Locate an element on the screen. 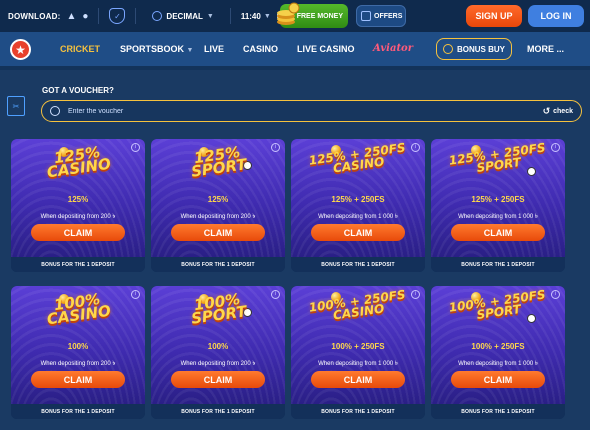 The height and width of the screenshot is (430, 590). nav-item-cricket: CRICKET is located at coordinates (80, 49).